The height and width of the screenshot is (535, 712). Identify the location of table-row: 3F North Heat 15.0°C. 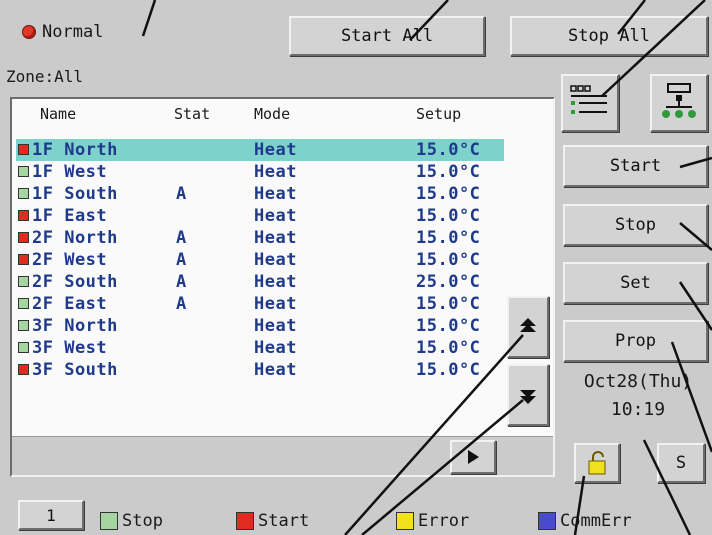
(260, 326).